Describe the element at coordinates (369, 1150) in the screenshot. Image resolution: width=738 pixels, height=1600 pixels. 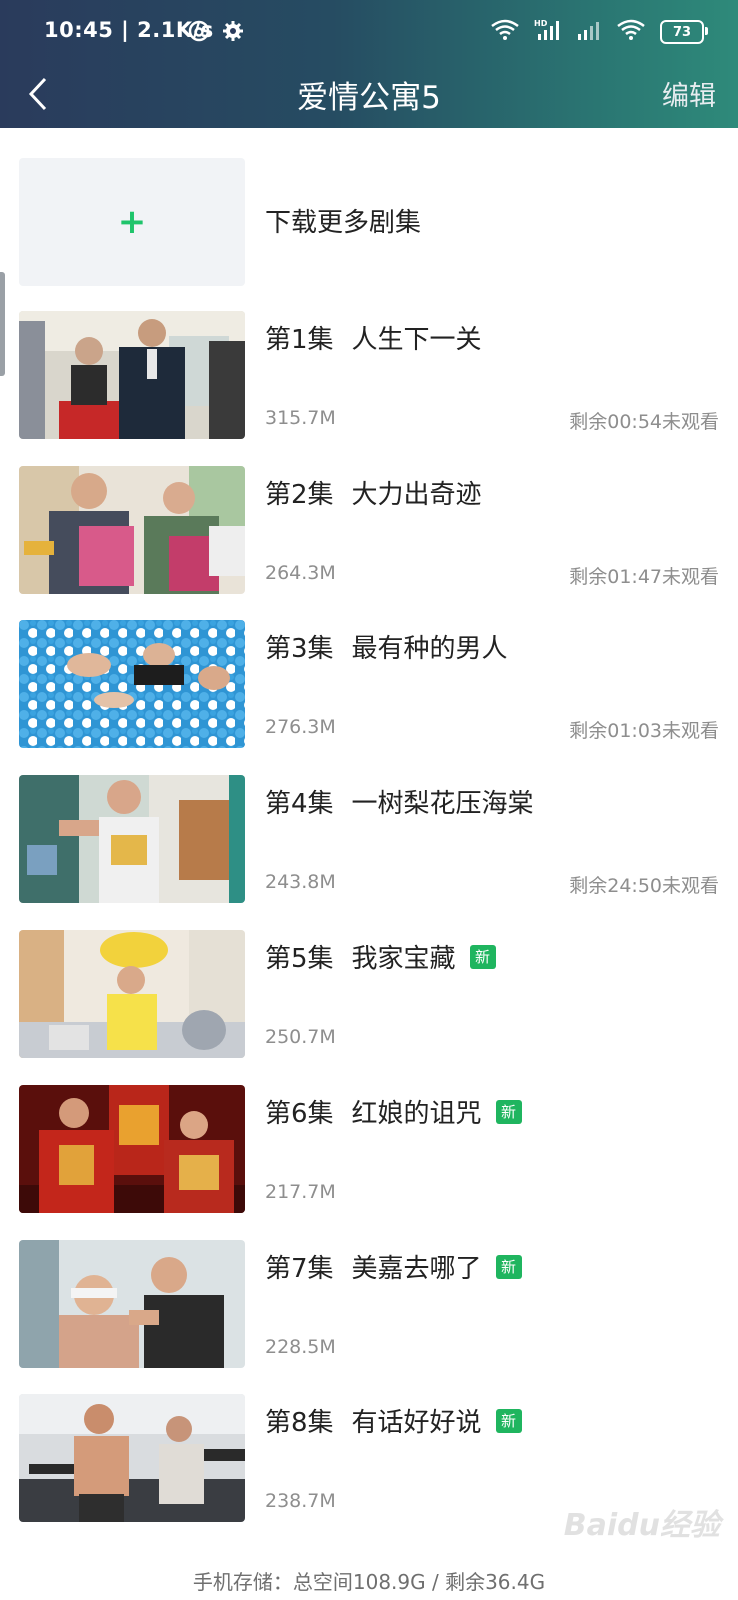
I see `episode-item-6: 第6集 红娘的诅咒 新 217.7M` at that location.